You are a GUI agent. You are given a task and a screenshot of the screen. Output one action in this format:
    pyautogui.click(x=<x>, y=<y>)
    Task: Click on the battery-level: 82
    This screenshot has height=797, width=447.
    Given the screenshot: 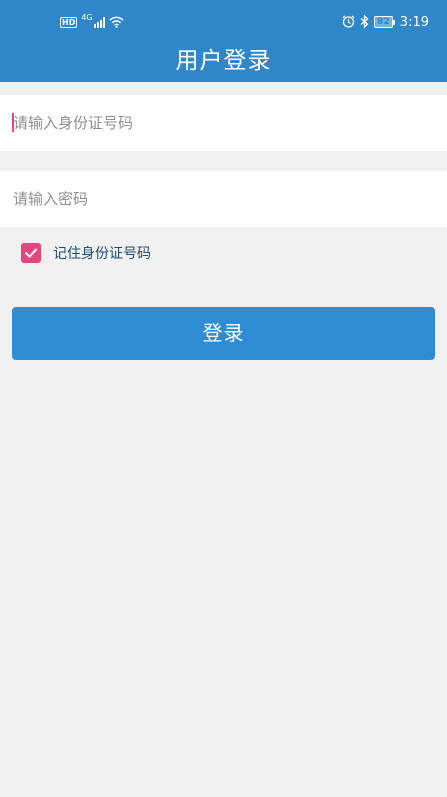 What is the action you would take?
    pyautogui.click(x=383, y=22)
    